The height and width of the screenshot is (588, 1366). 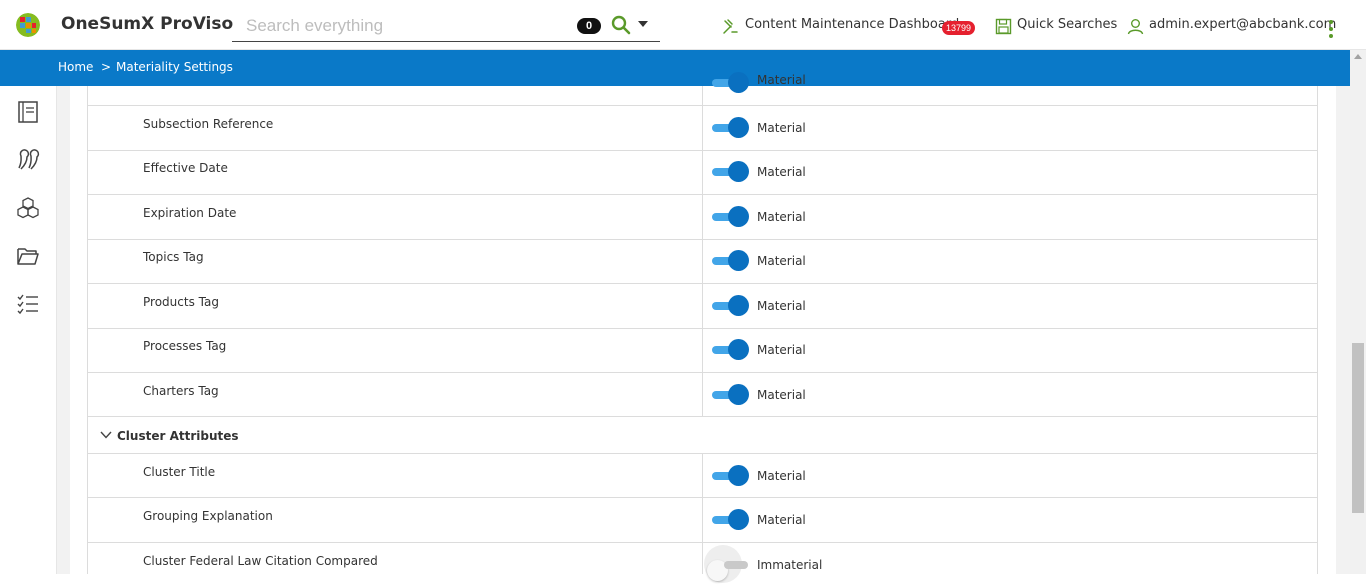 What do you see at coordinates (208, 516) in the screenshot?
I see `attribute-label: Grouping Explanation` at bounding box center [208, 516].